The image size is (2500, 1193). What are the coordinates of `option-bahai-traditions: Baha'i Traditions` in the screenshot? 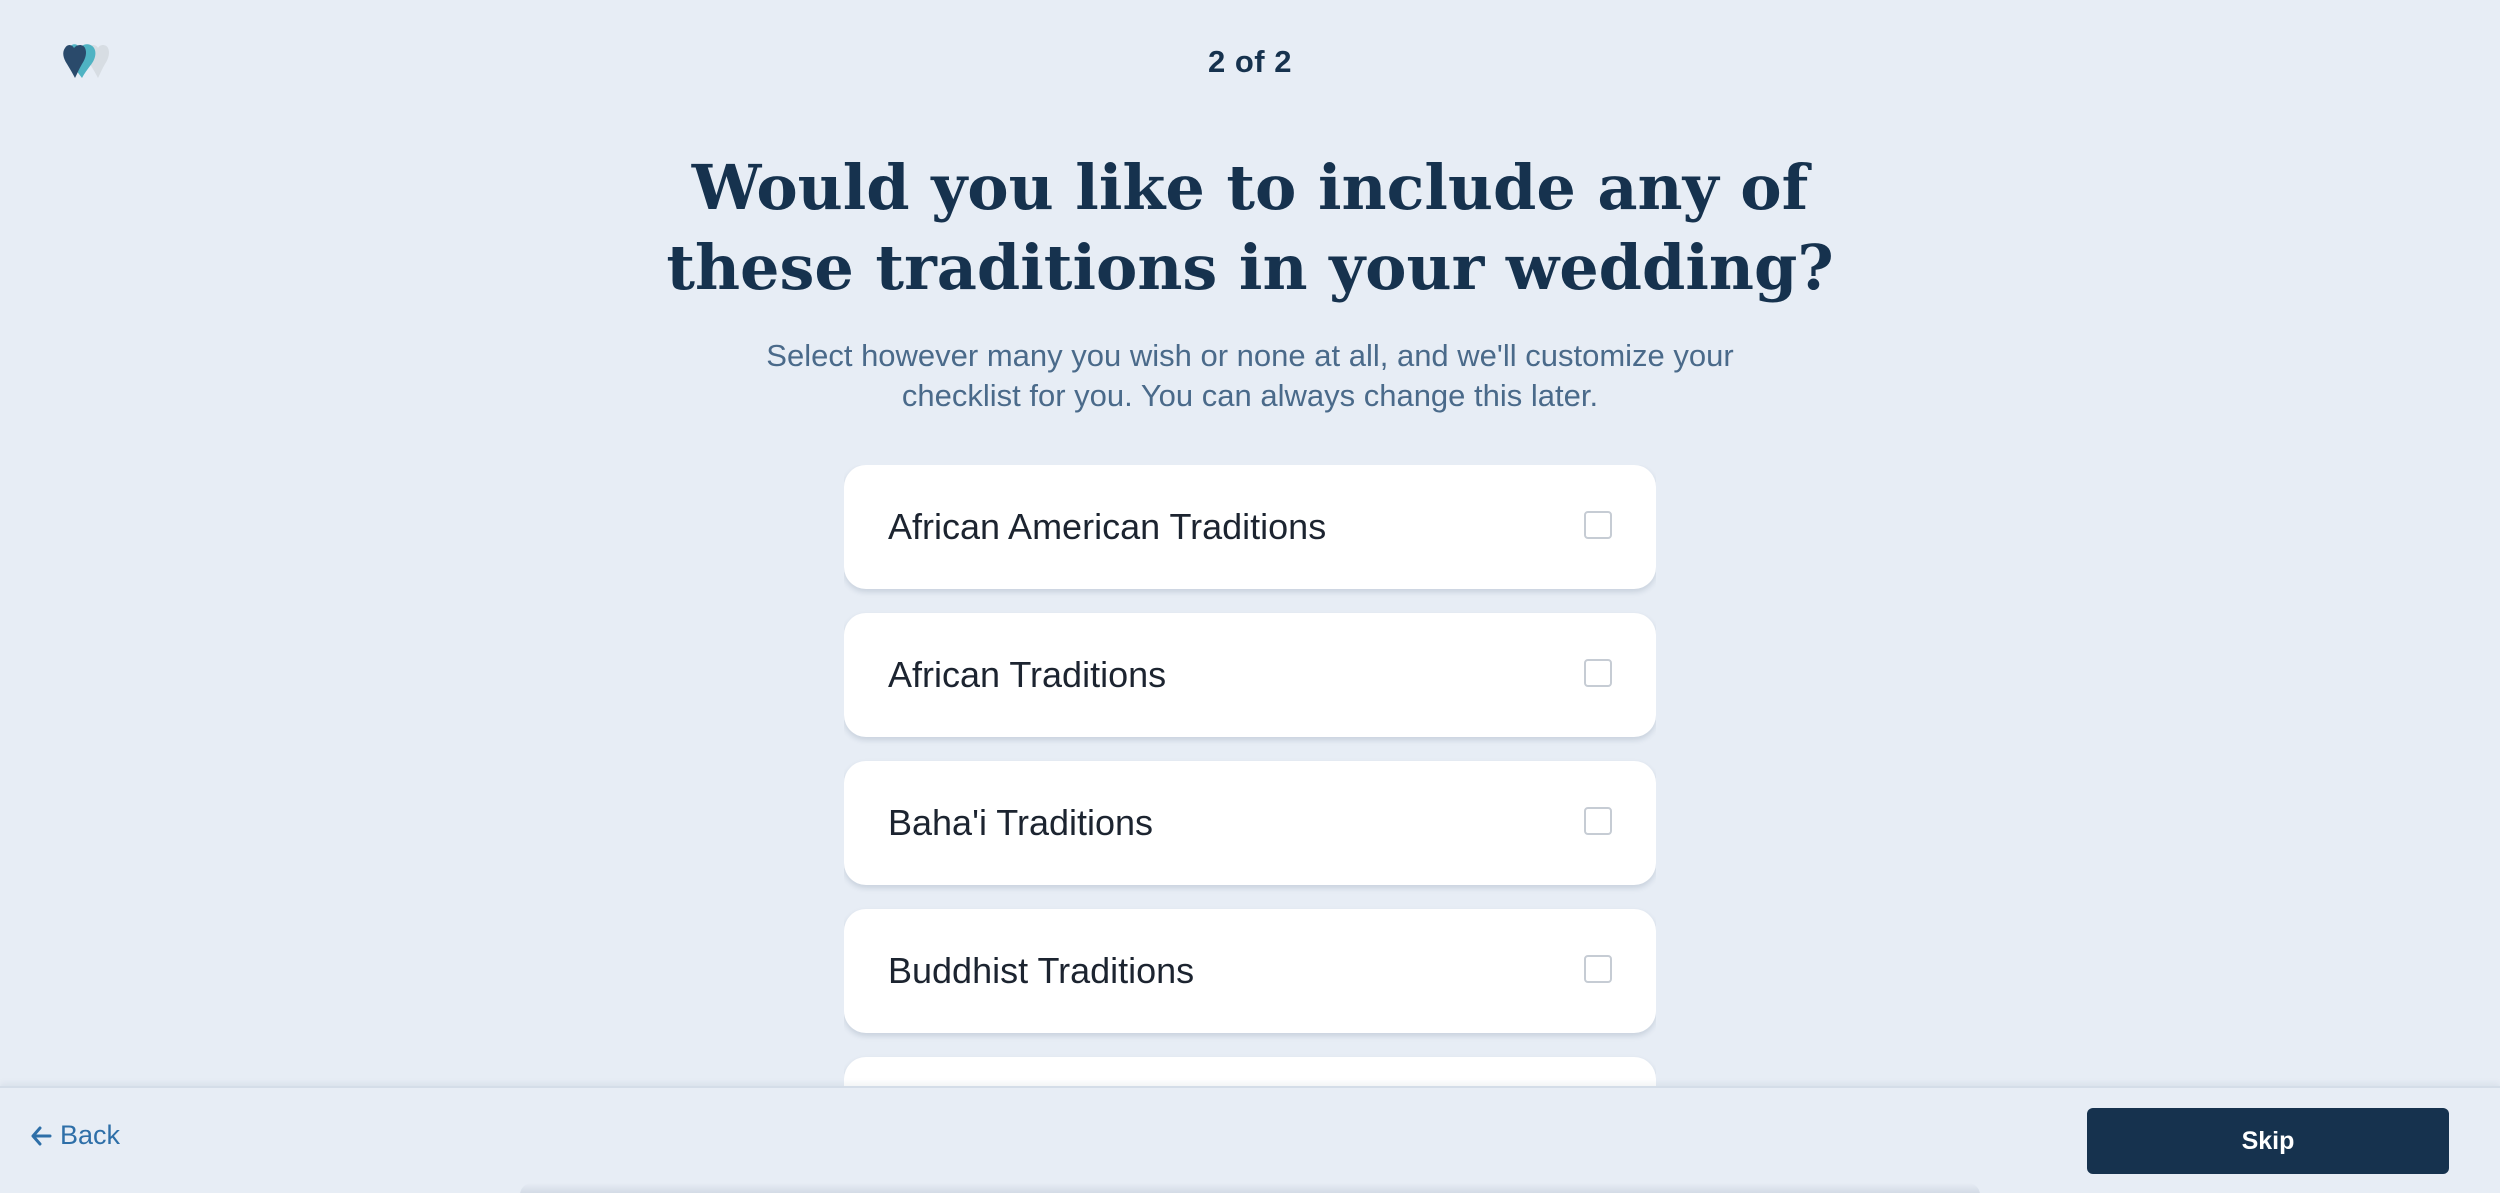 It's located at (1250, 823).